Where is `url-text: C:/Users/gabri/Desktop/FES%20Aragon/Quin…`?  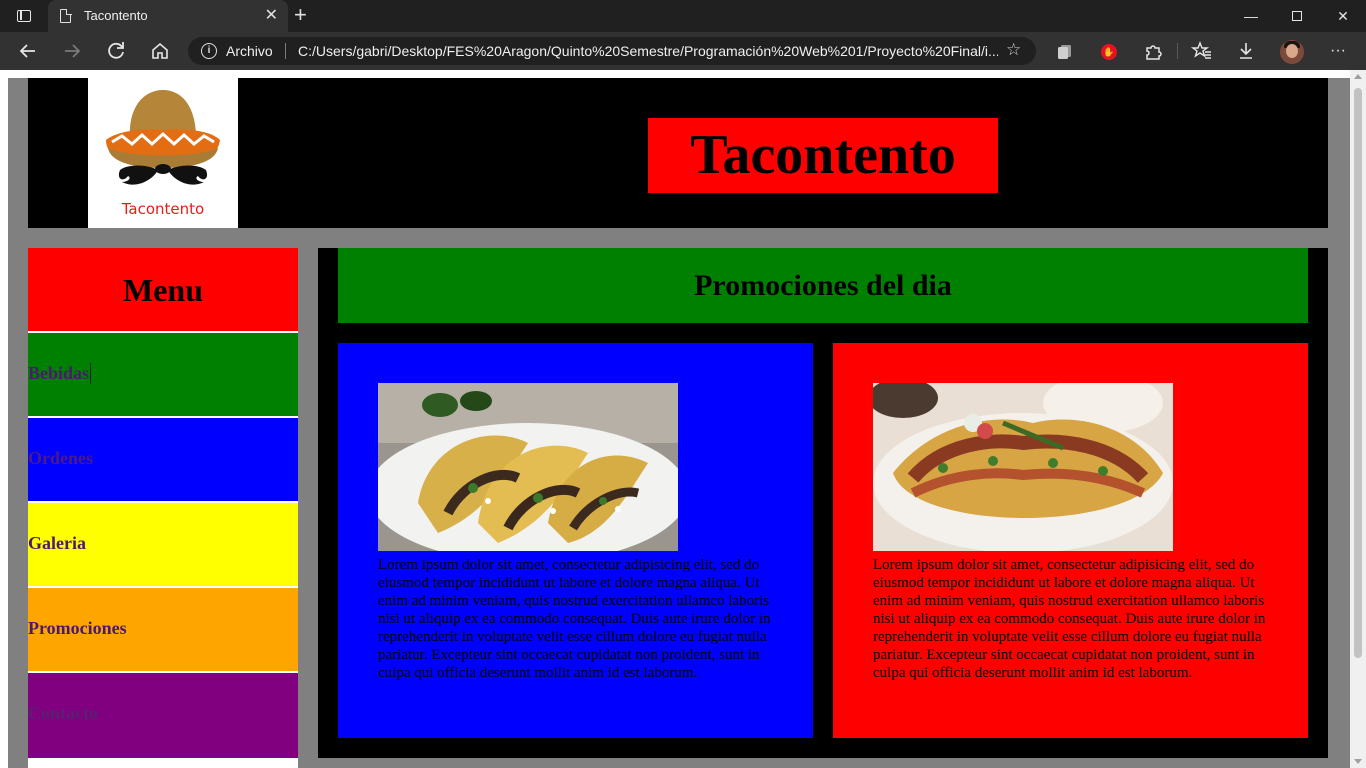 url-text: C:/Users/gabri/Desktop/FES%20Aragon/Quin… is located at coordinates (648, 51).